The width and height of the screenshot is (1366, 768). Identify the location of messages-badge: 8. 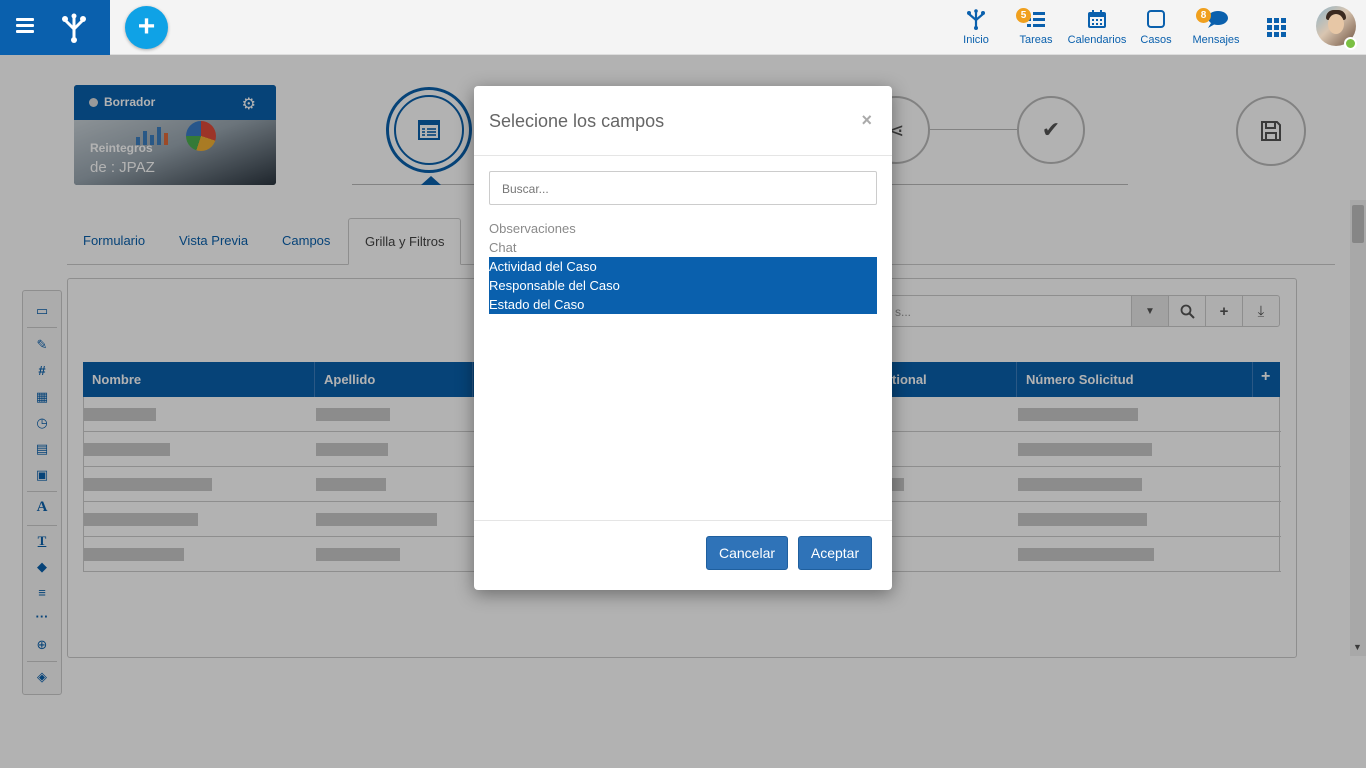
(1203, 15).